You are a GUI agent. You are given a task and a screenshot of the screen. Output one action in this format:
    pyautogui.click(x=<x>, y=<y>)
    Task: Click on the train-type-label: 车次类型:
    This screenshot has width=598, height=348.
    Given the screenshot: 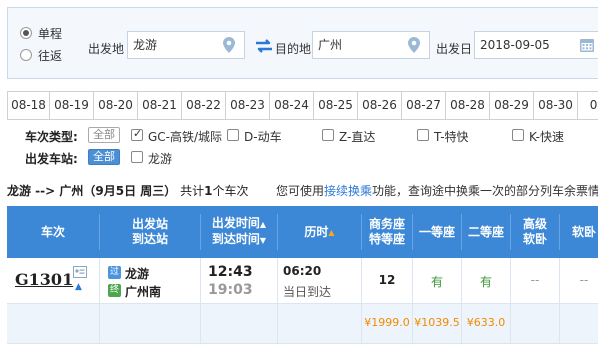 What is the action you would take?
    pyautogui.click(x=51, y=137)
    